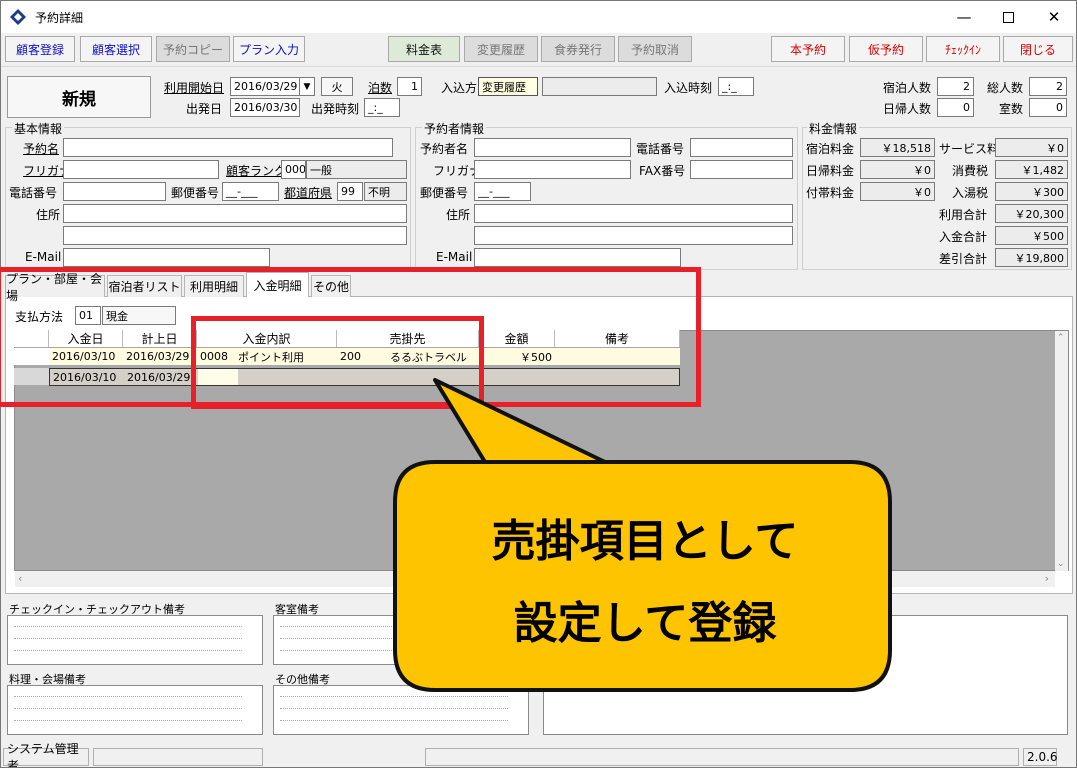 This screenshot has height=768, width=1077. Describe the element at coordinates (1048, 86) in the screenshot. I see `total-count-field: 2` at that location.